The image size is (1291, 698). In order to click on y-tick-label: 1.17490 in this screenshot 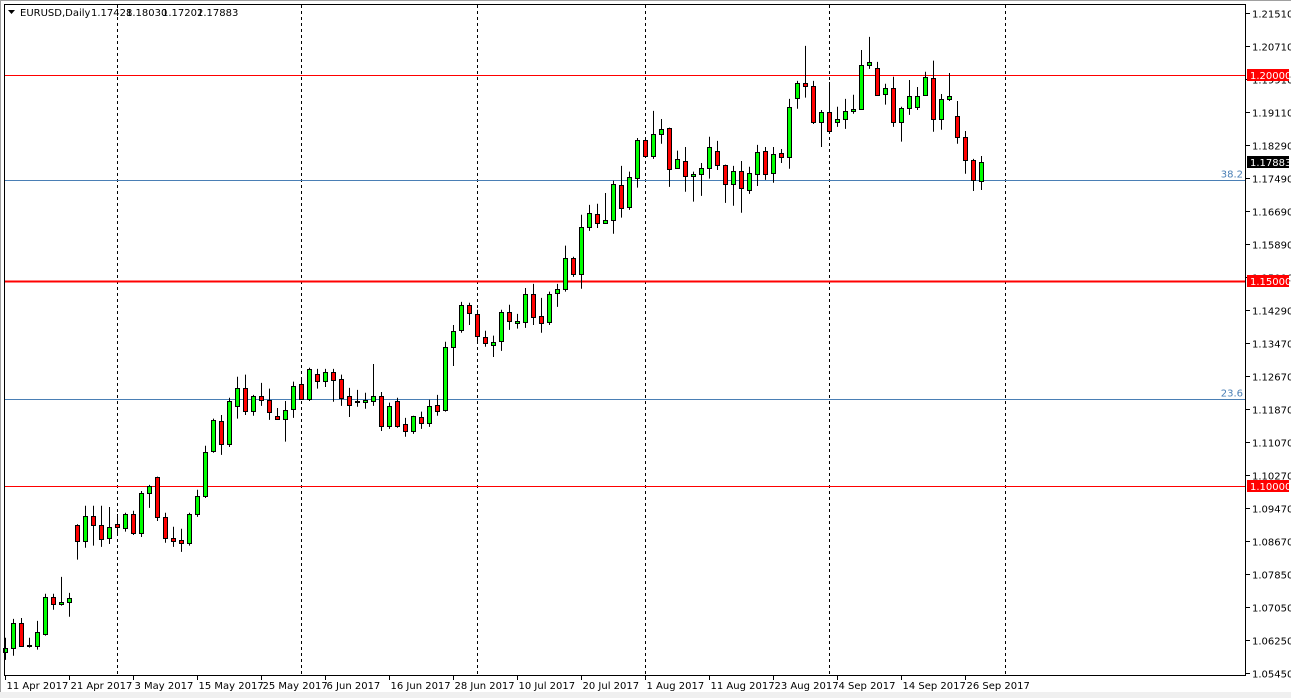, I will do `click(1271, 180)`.